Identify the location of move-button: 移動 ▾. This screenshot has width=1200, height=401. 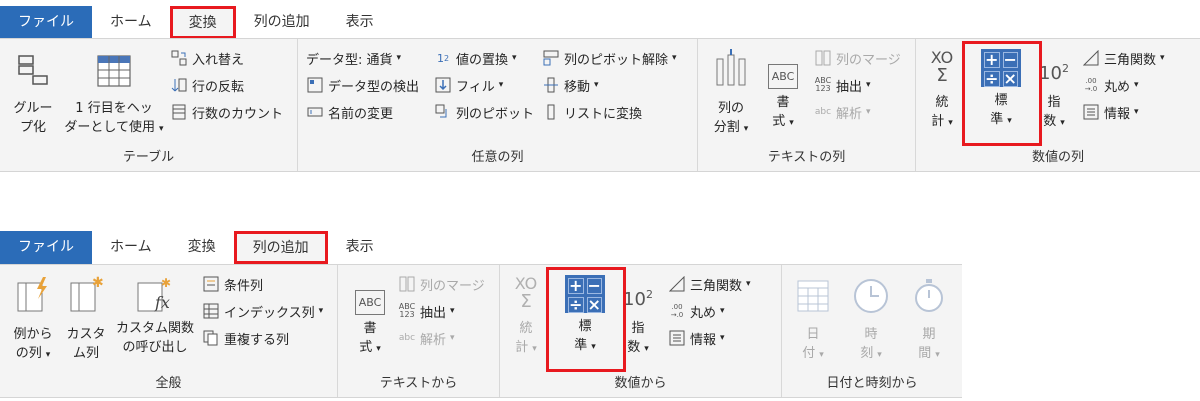
(570, 85).